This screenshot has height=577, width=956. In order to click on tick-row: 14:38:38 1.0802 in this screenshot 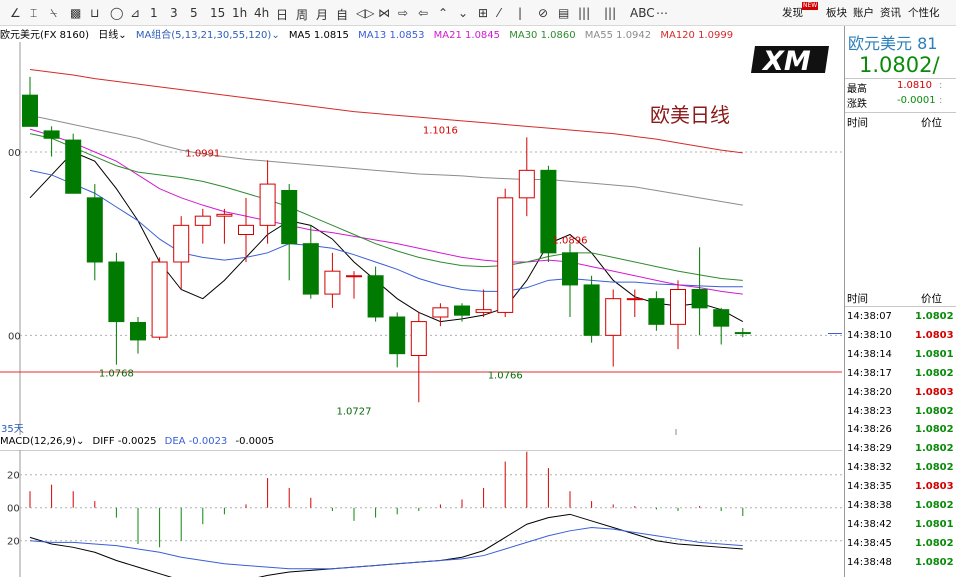, I will do `click(901, 505)`.